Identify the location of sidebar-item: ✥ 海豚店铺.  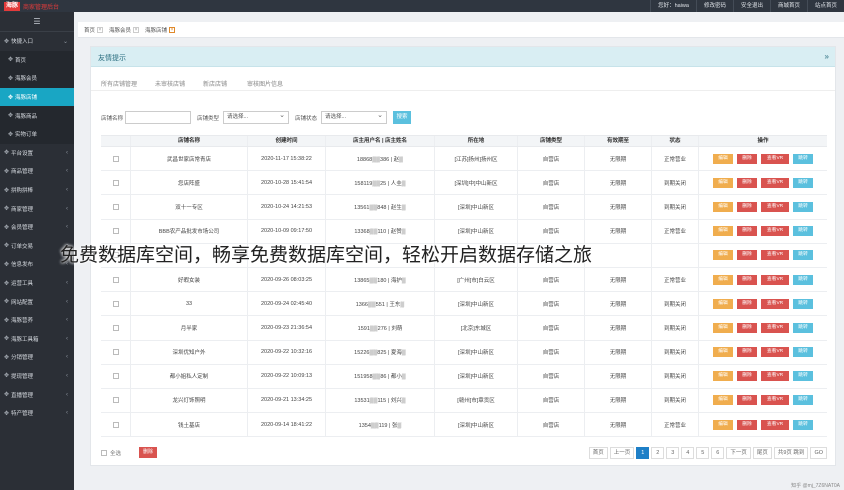
(37, 97).